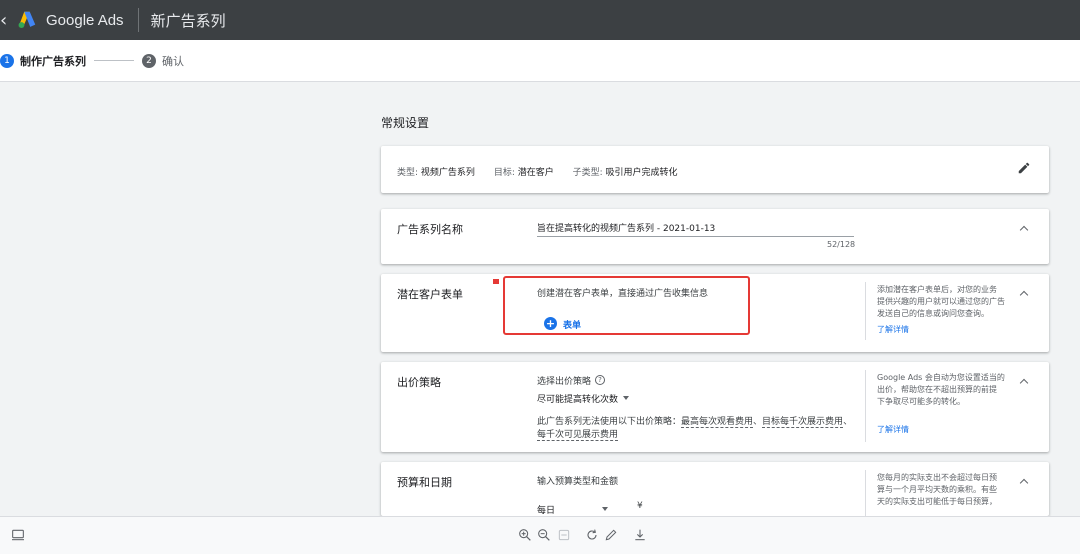 The width and height of the screenshot is (1080, 554). I want to click on download-icon, so click(640, 535).